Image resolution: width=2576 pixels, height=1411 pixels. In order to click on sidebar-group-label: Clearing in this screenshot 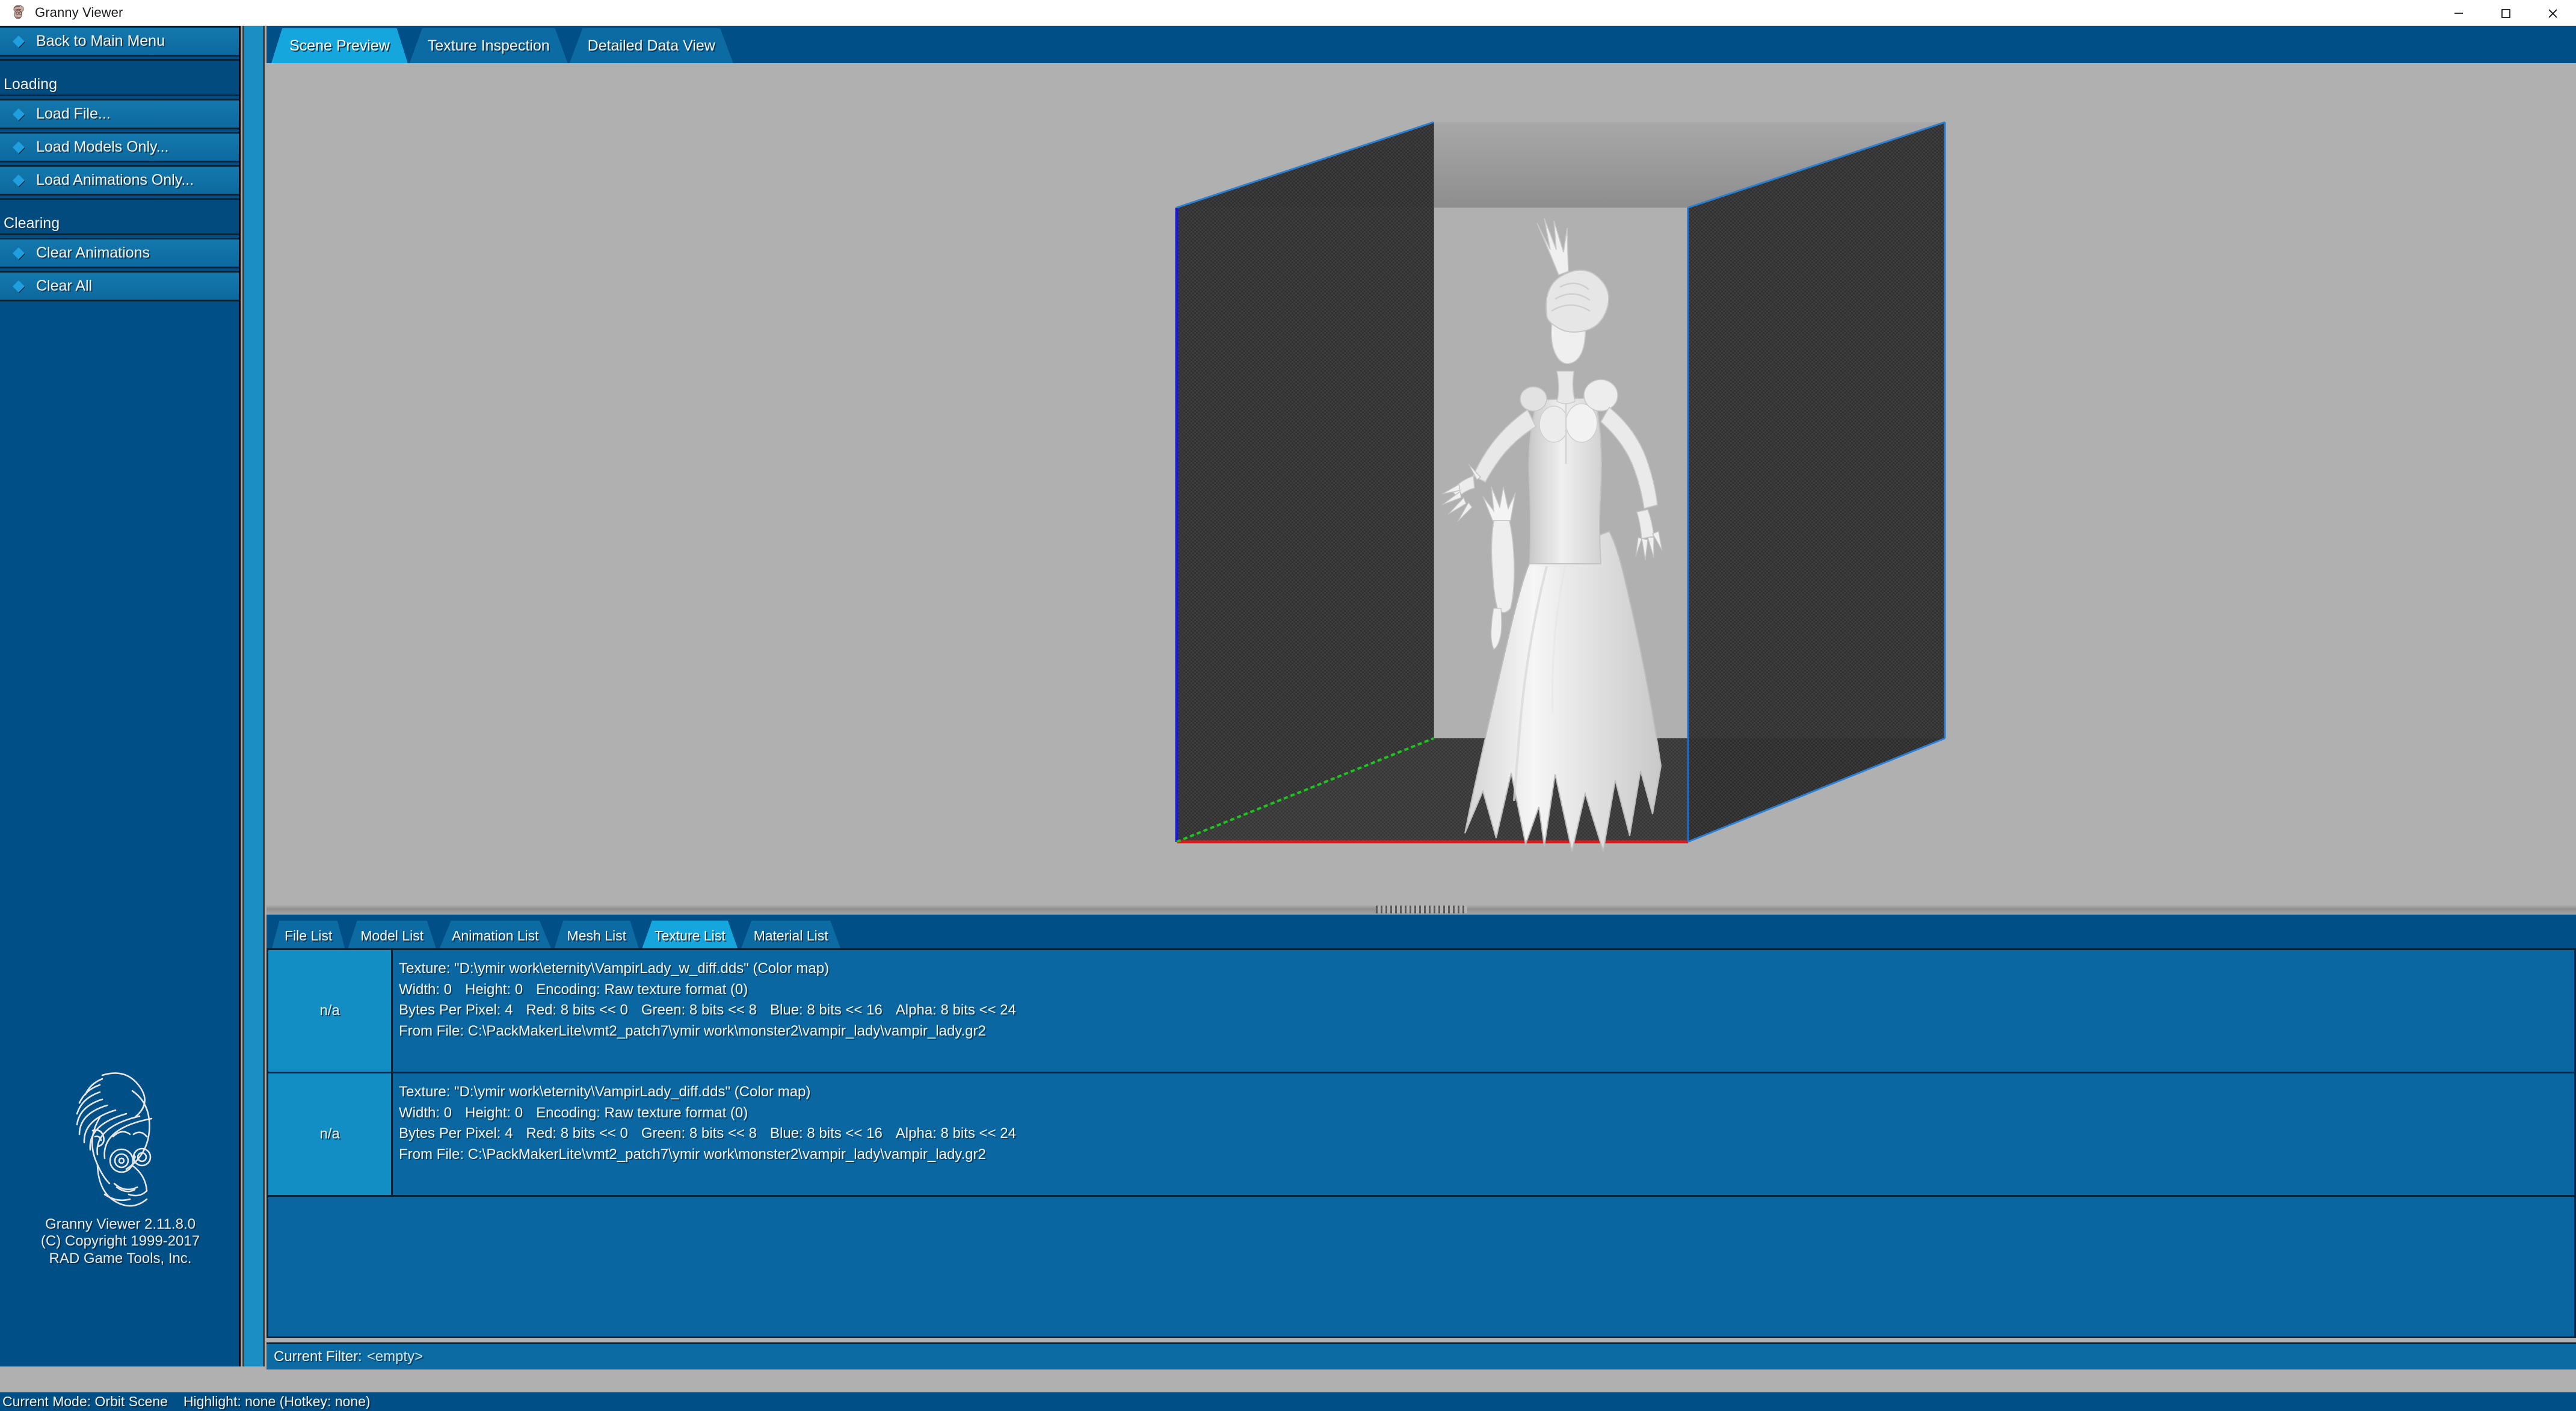, I will do `click(32, 223)`.